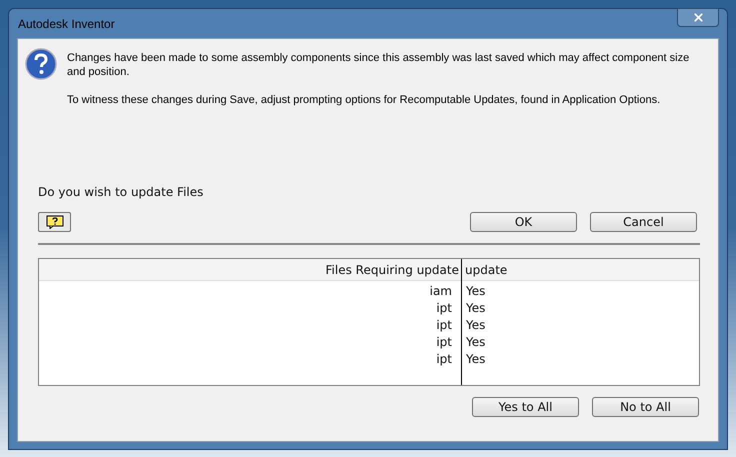 The image size is (736, 457). What do you see at coordinates (41, 64) in the screenshot?
I see `question-icon` at bounding box center [41, 64].